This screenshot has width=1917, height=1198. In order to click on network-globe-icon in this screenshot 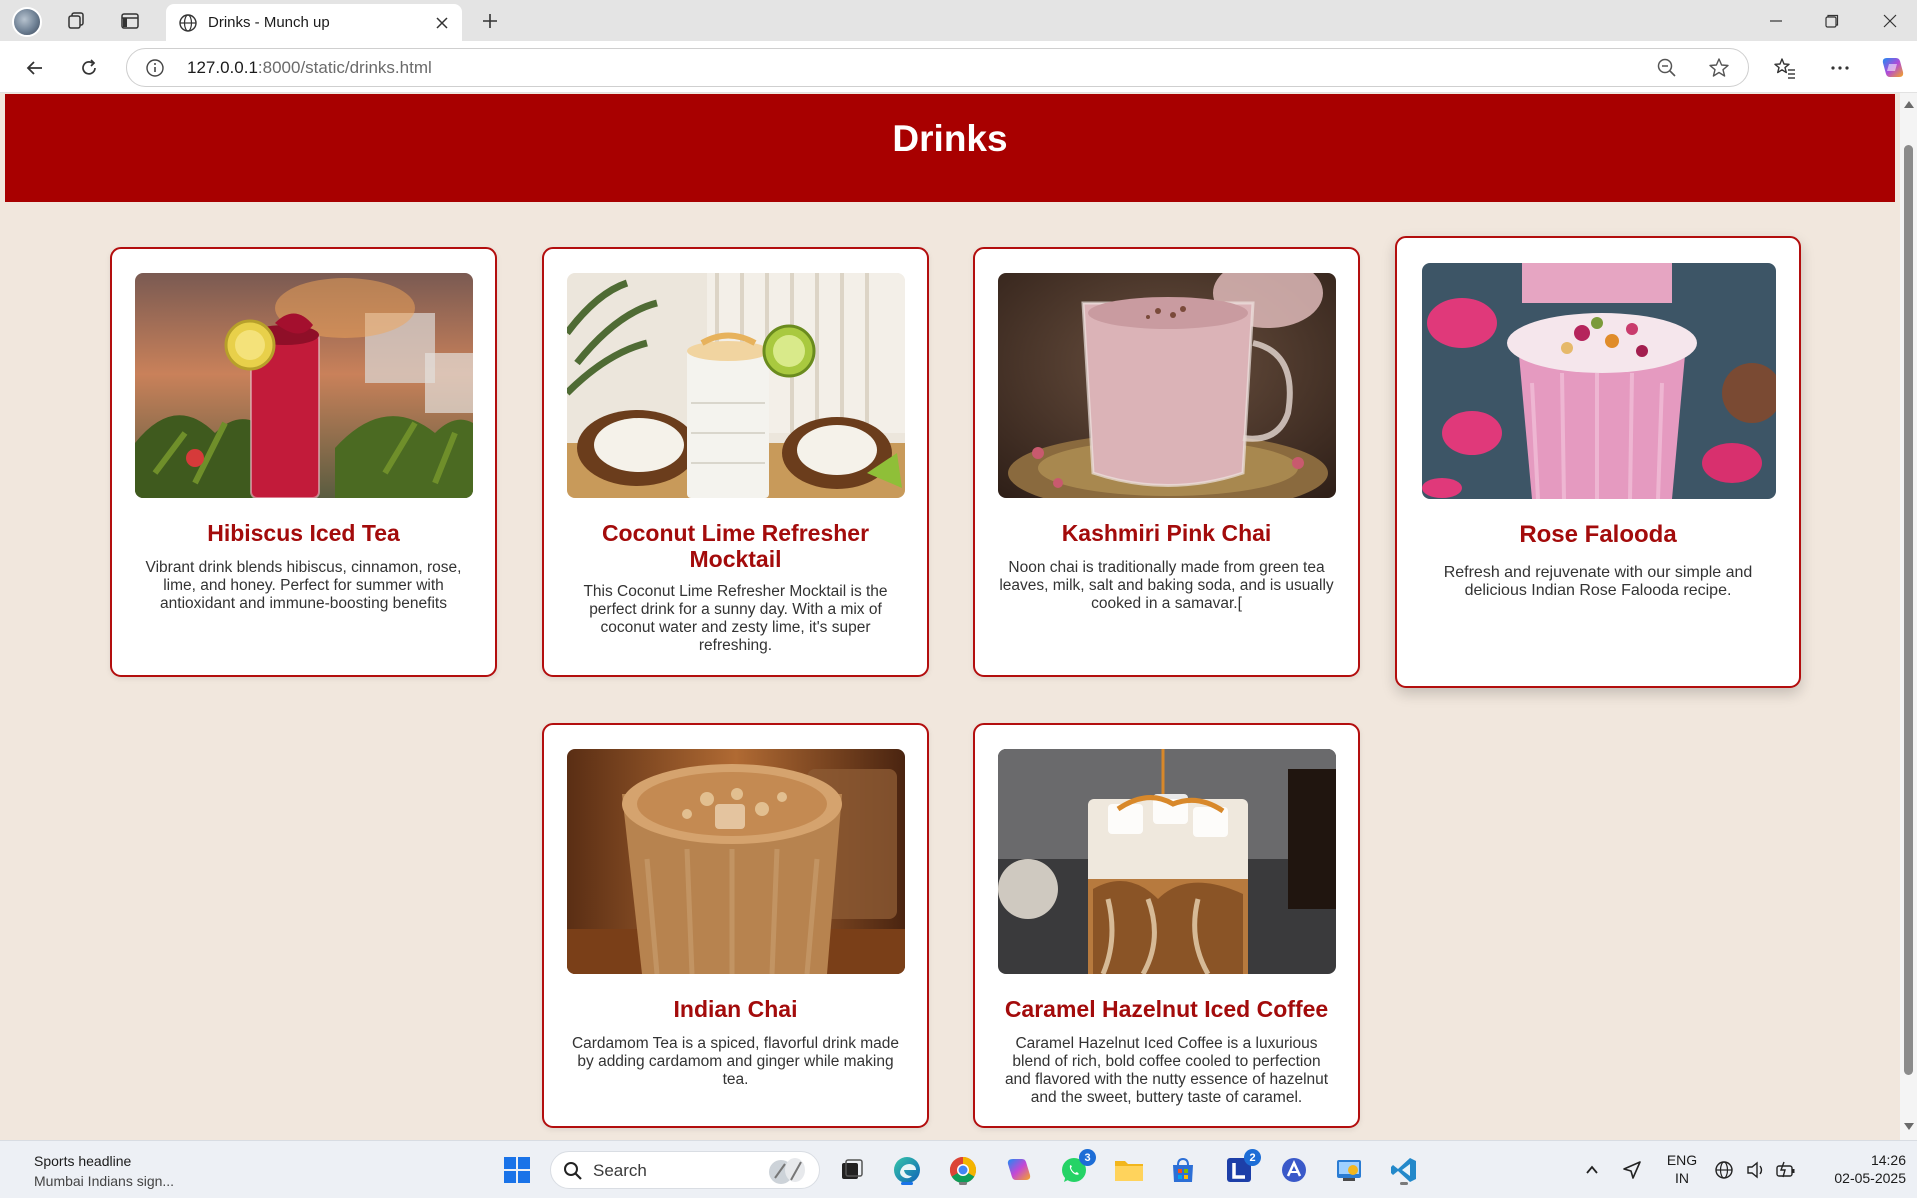, I will do `click(1724, 1170)`.